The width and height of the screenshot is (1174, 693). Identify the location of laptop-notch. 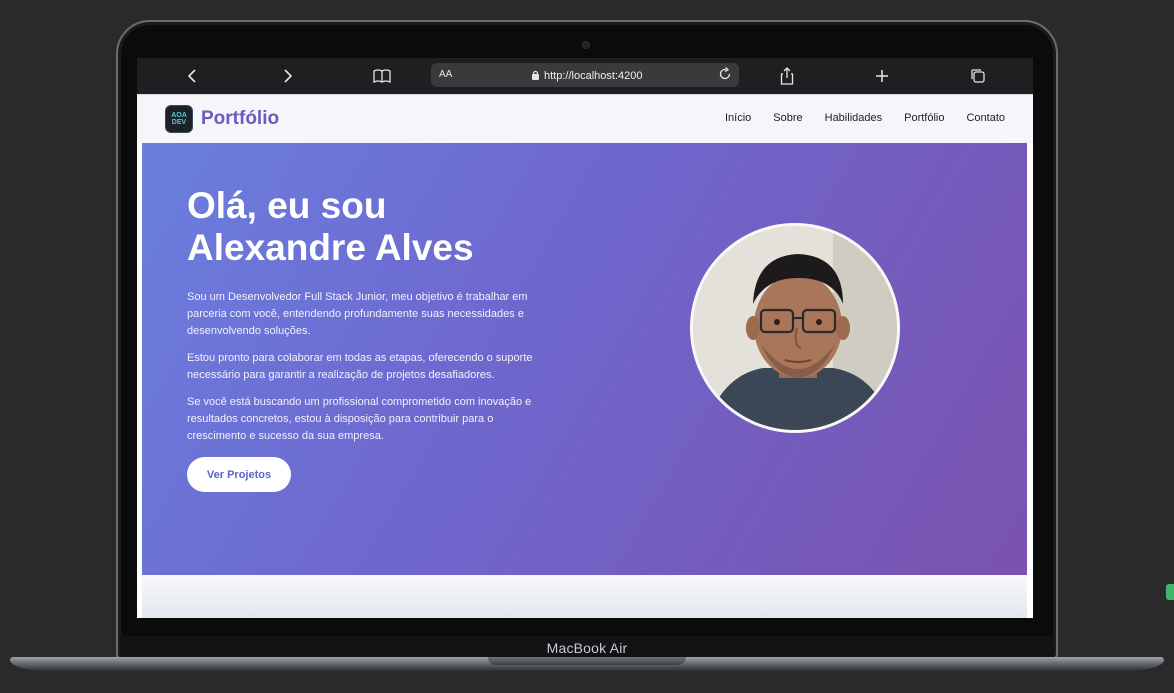
(587, 661).